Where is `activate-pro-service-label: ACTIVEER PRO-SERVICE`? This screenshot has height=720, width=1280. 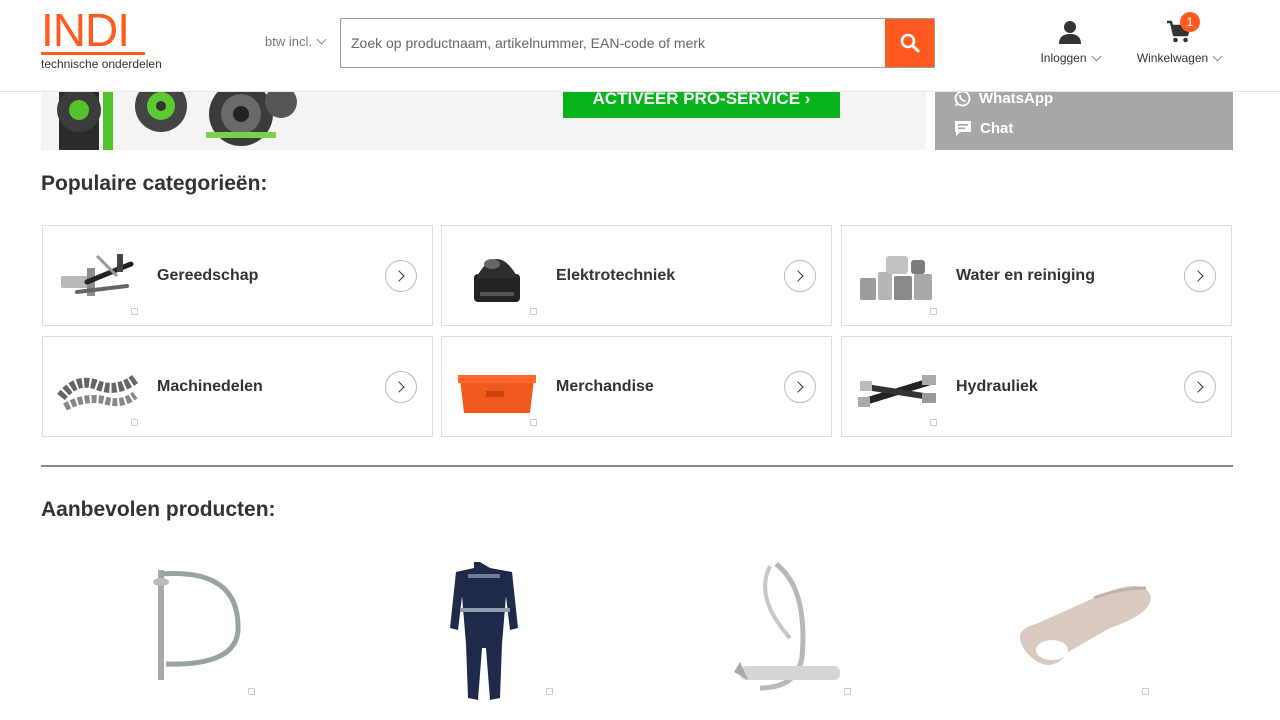 activate-pro-service-label: ACTIVEER PRO-SERVICE is located at coordinates (696, 100).